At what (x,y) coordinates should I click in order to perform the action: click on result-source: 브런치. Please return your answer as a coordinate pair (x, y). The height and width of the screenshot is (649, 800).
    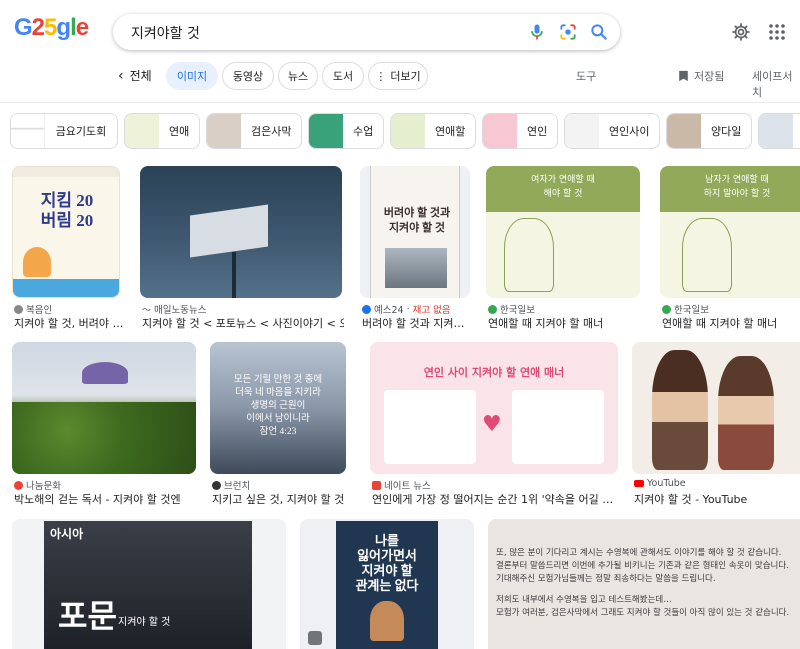
    Looking at the image, I should click on (231, 485).